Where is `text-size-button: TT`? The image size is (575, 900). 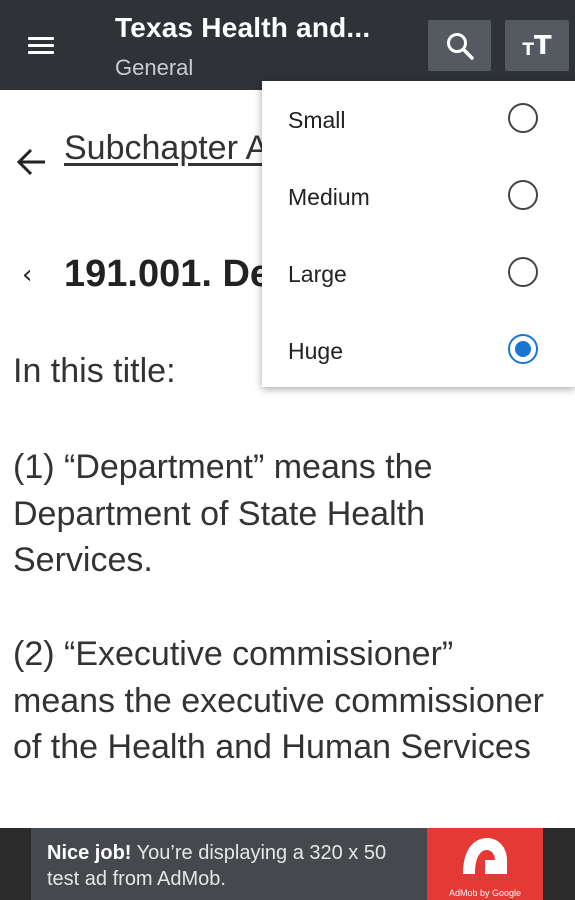
text-size-button: TT is located at coordinates (537, 45).